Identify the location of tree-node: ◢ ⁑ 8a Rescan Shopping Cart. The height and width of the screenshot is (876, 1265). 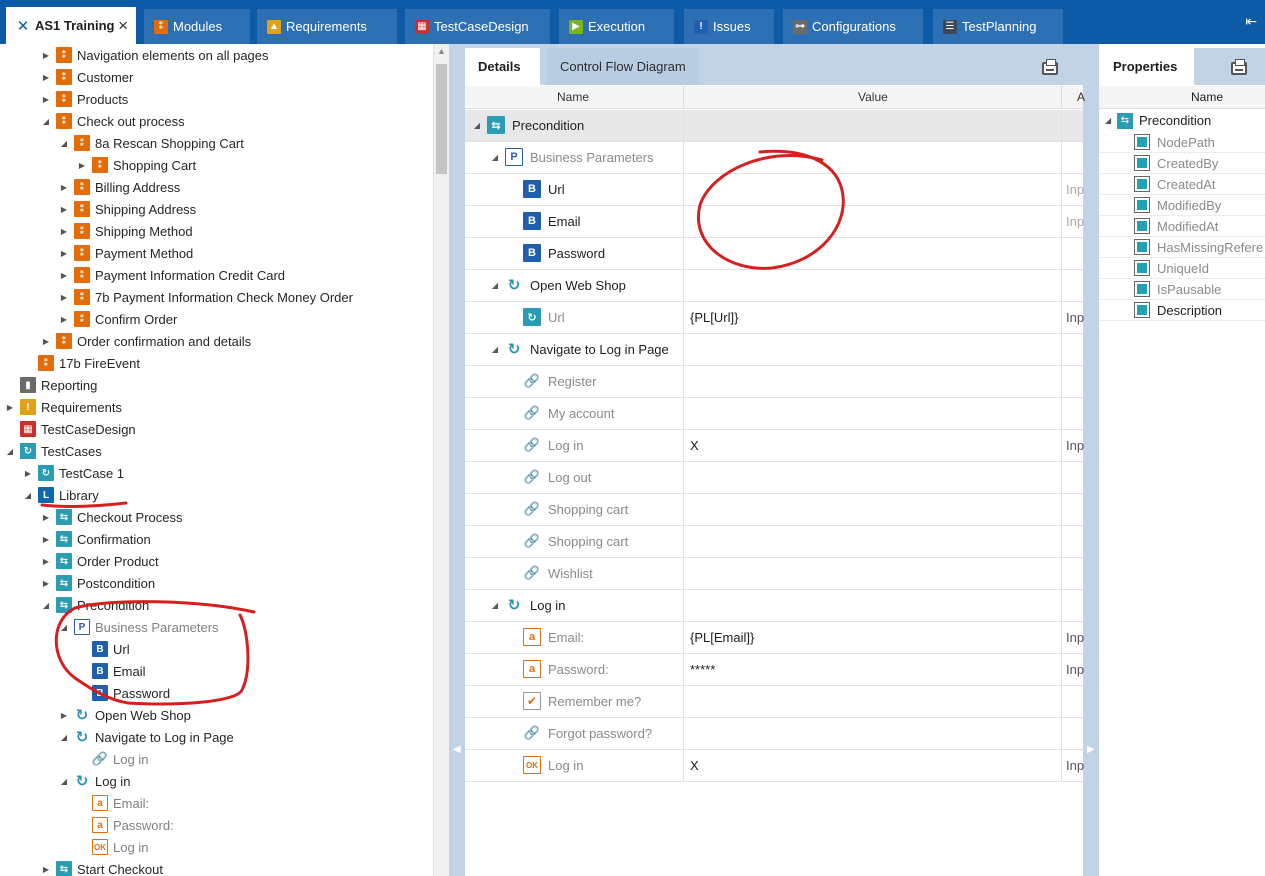
(151, 143).